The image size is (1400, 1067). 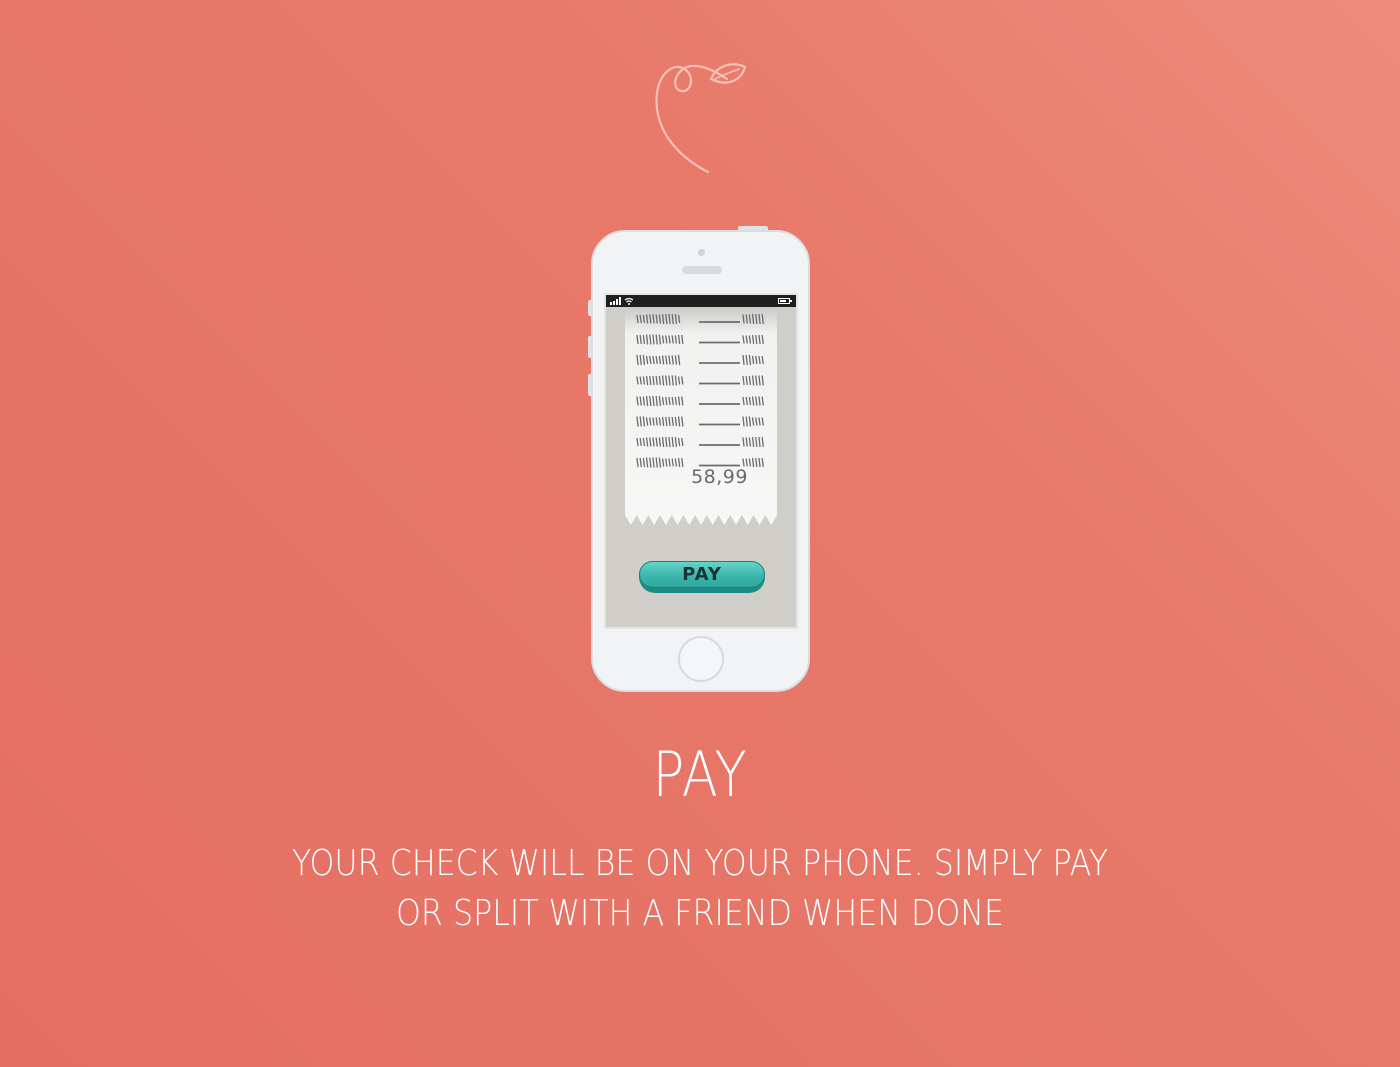 What do you see at coordinates (701, 118) in the screenshot?
I see `leaf-sprout-icon` at bounding box center [701, 118].